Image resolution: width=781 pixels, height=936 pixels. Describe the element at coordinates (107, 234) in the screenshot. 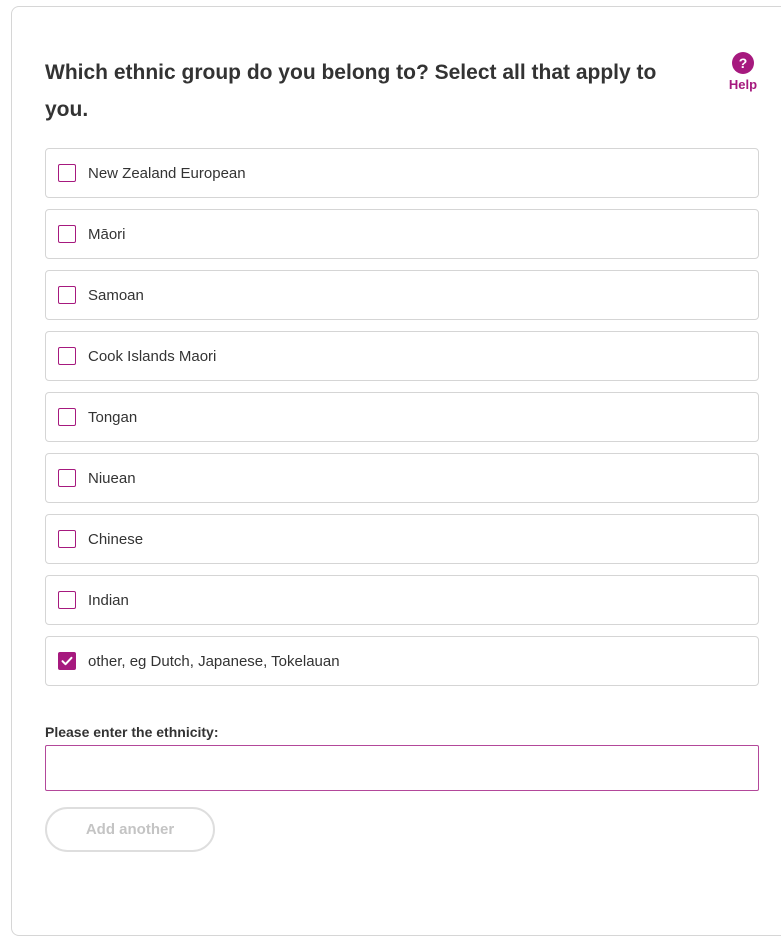

I see `option-label: Māori` at that location.